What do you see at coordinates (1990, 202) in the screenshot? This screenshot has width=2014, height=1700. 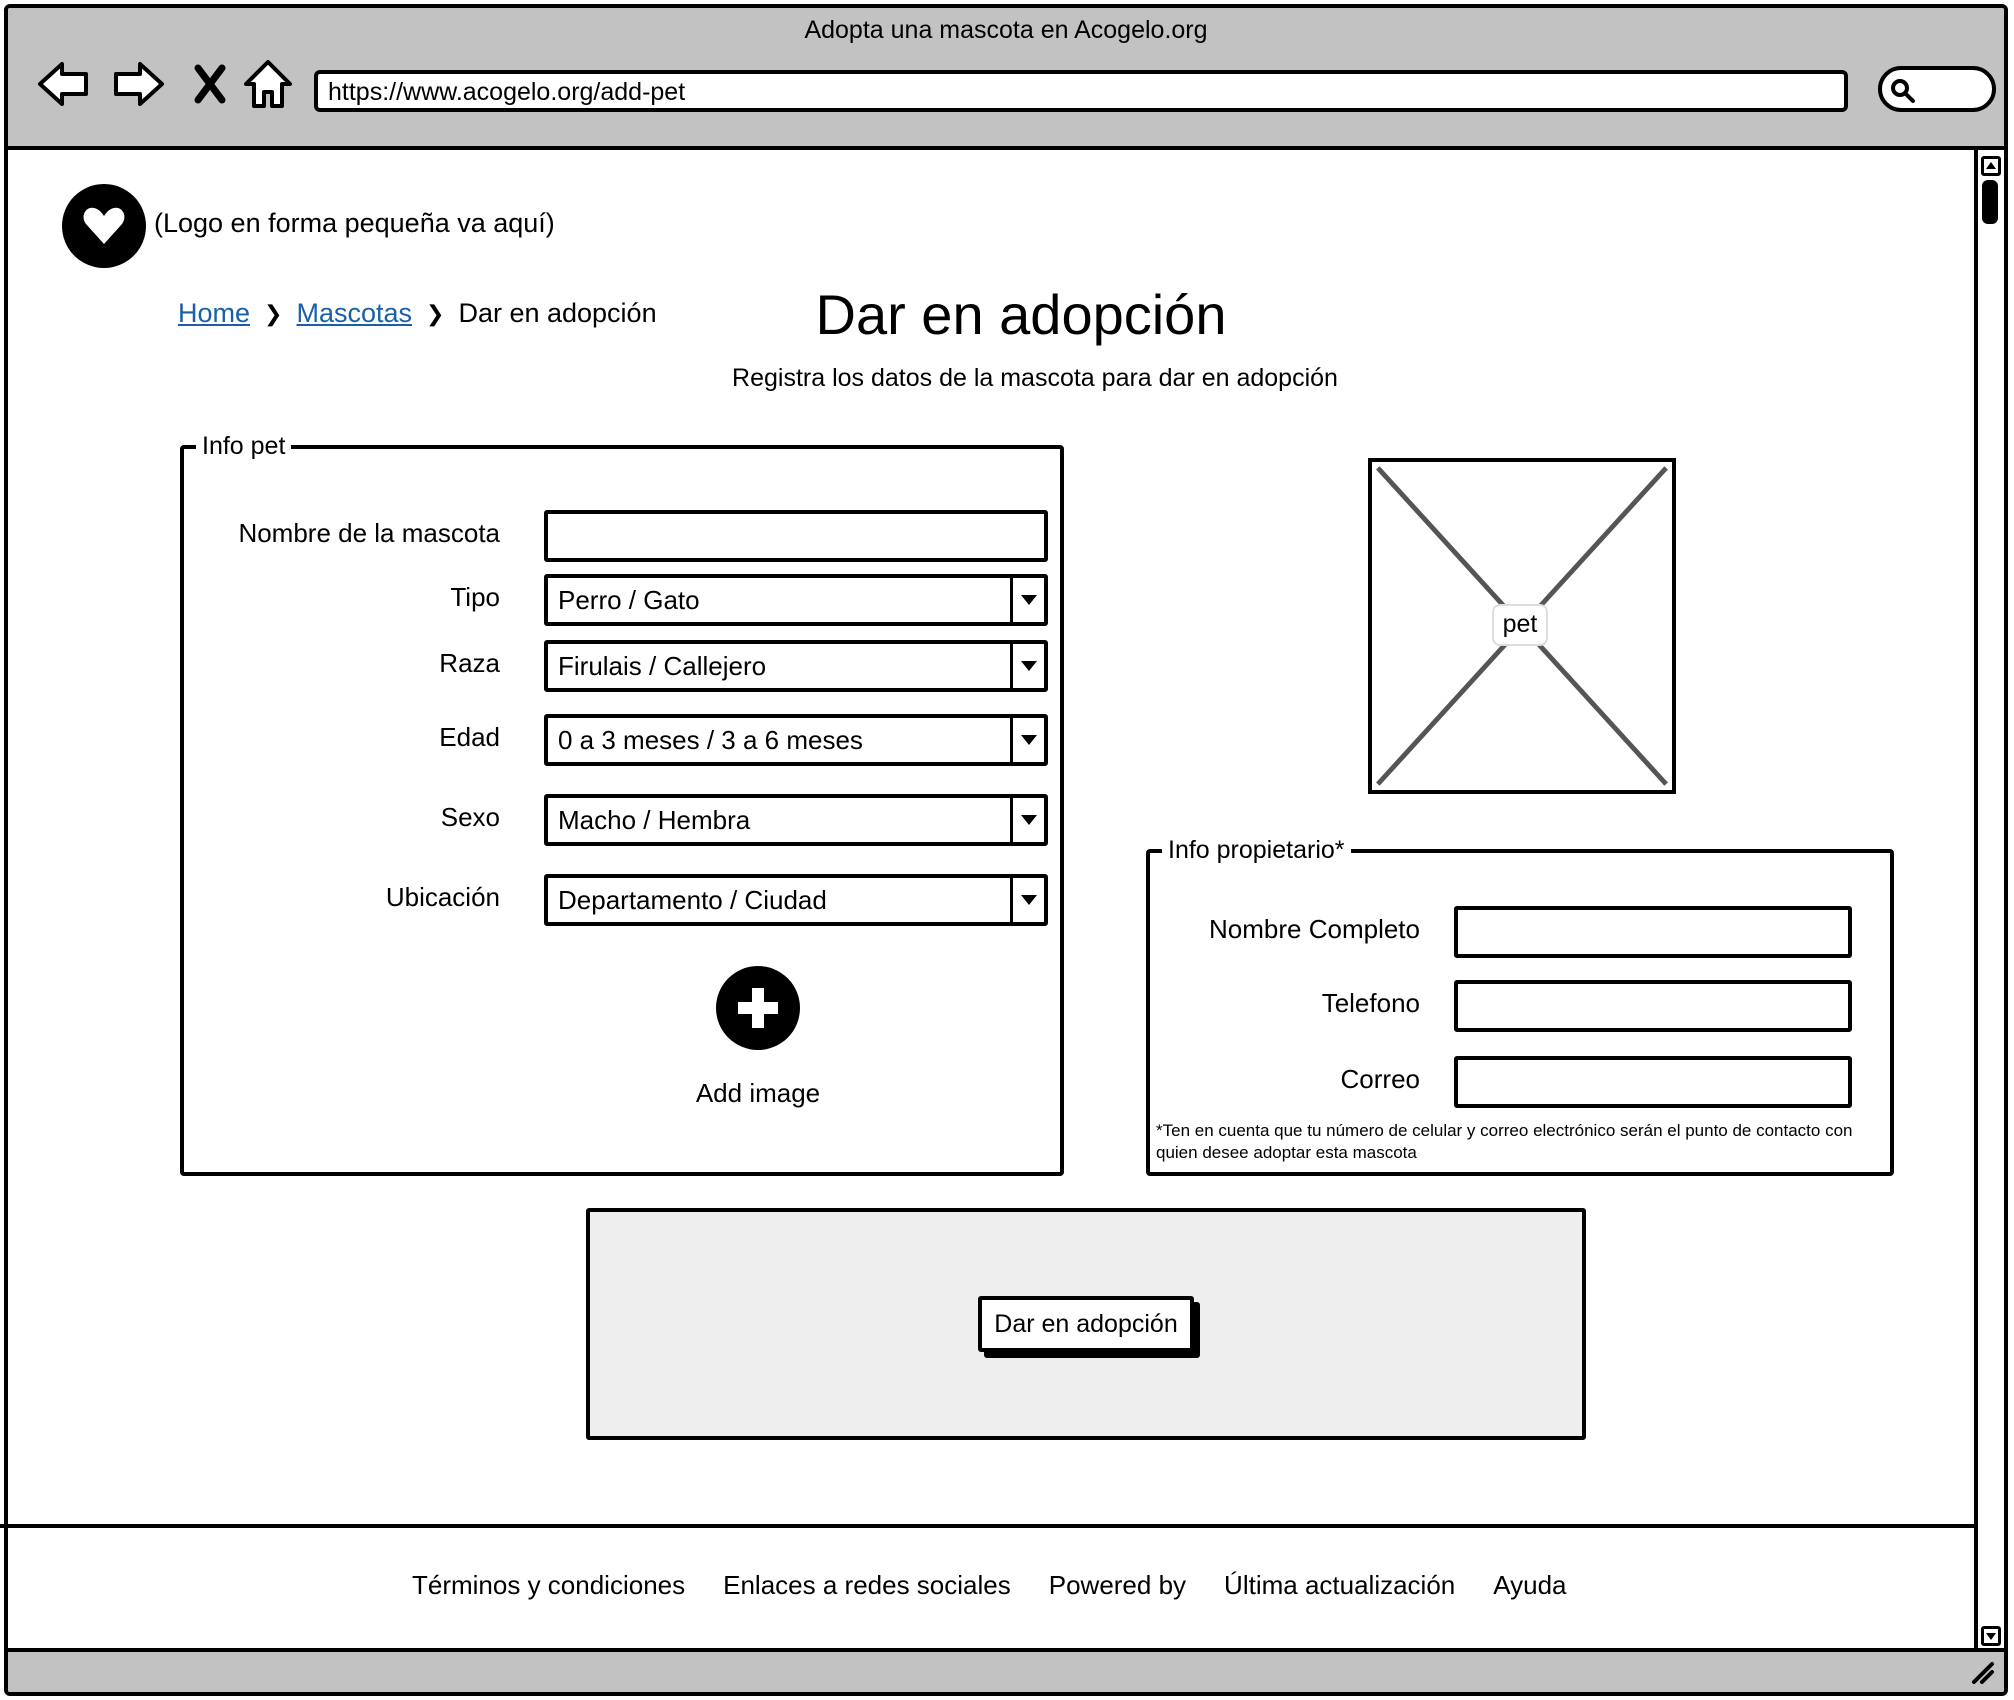 I see `scroll-thumb` at bounding box center [1990, 202].